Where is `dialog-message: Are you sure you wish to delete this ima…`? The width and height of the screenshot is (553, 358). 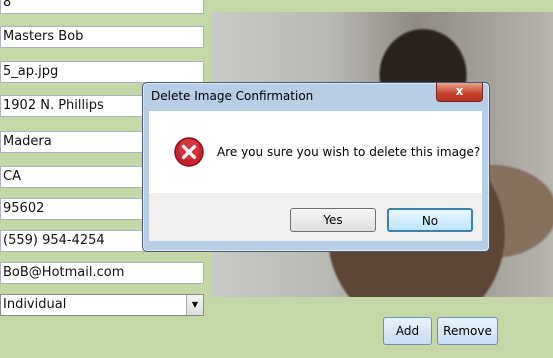
dialog-message: Are you sure you wish to delete this ima… is located at coordinates (349, 152).